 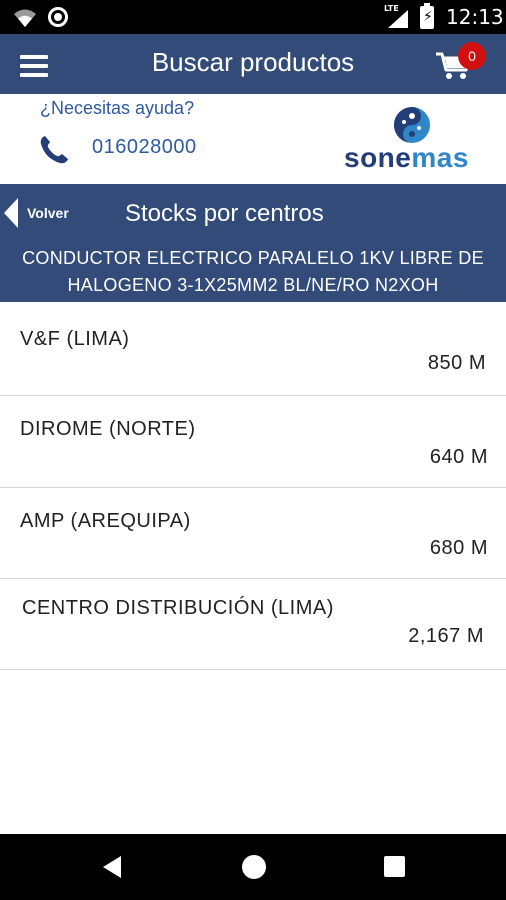 What do you see at coordinates (253, 624) in the screenshot?
I see `stock-row: CENTRO DISTRIBUCIÓN (LIMA) 2,167 M` at bounding box center [253, 624].